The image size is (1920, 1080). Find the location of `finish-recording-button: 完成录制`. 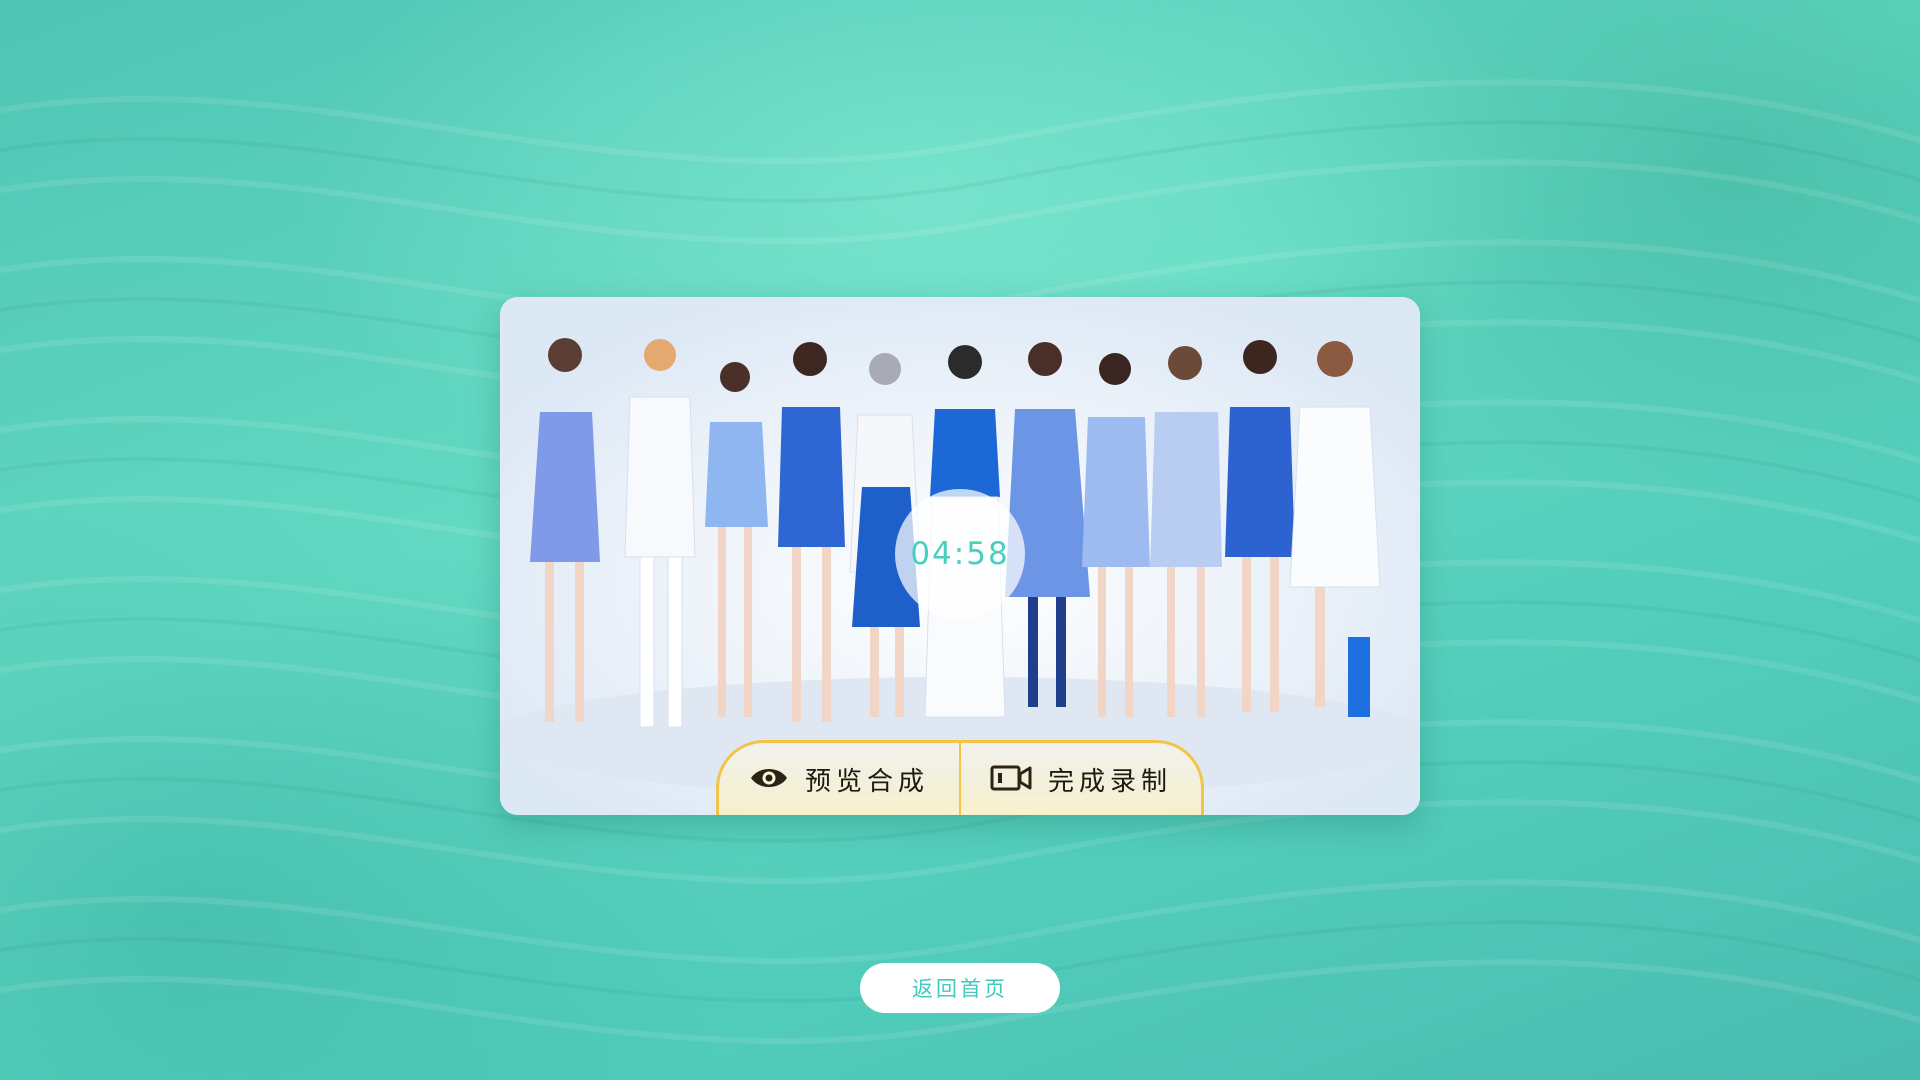

finish-recording-button: 完成录制 is located at coordinates (1081, 779).